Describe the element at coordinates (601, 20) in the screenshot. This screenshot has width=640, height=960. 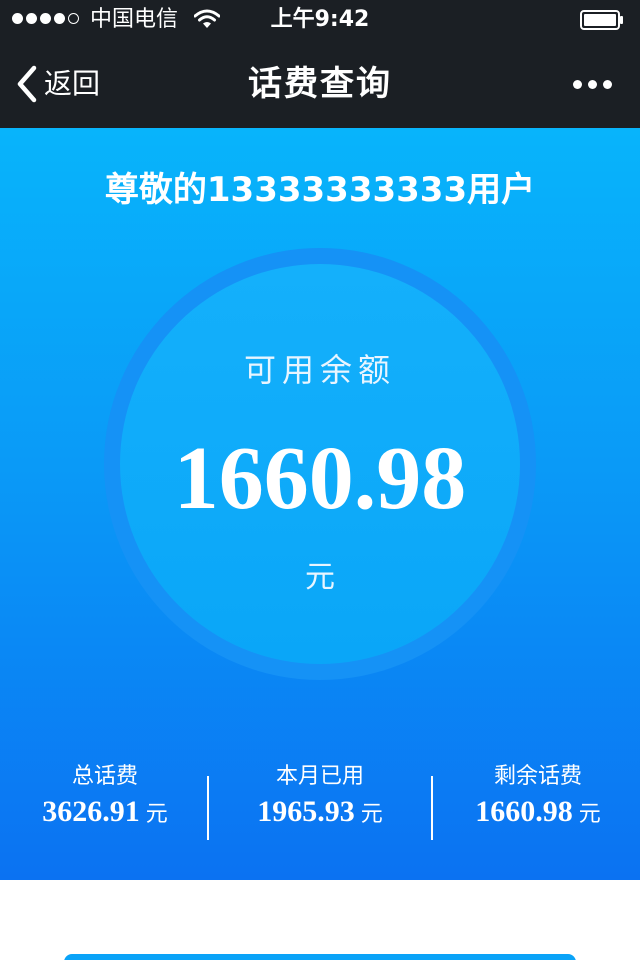
I see `battery-icon` at that location.